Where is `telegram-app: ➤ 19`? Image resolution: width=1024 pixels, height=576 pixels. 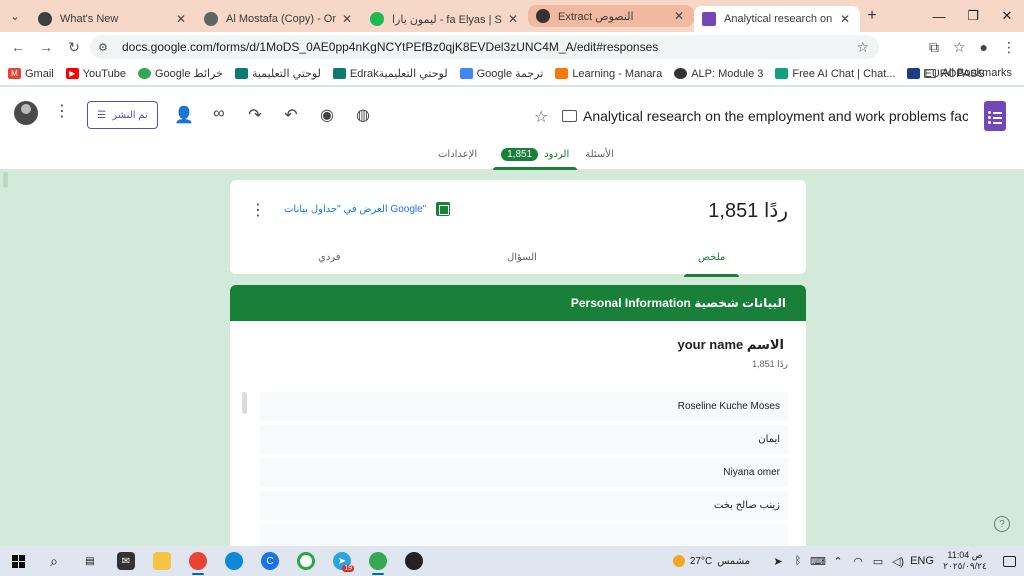
telegram-app: ➤ 19 is located at coordinates (342, 561).